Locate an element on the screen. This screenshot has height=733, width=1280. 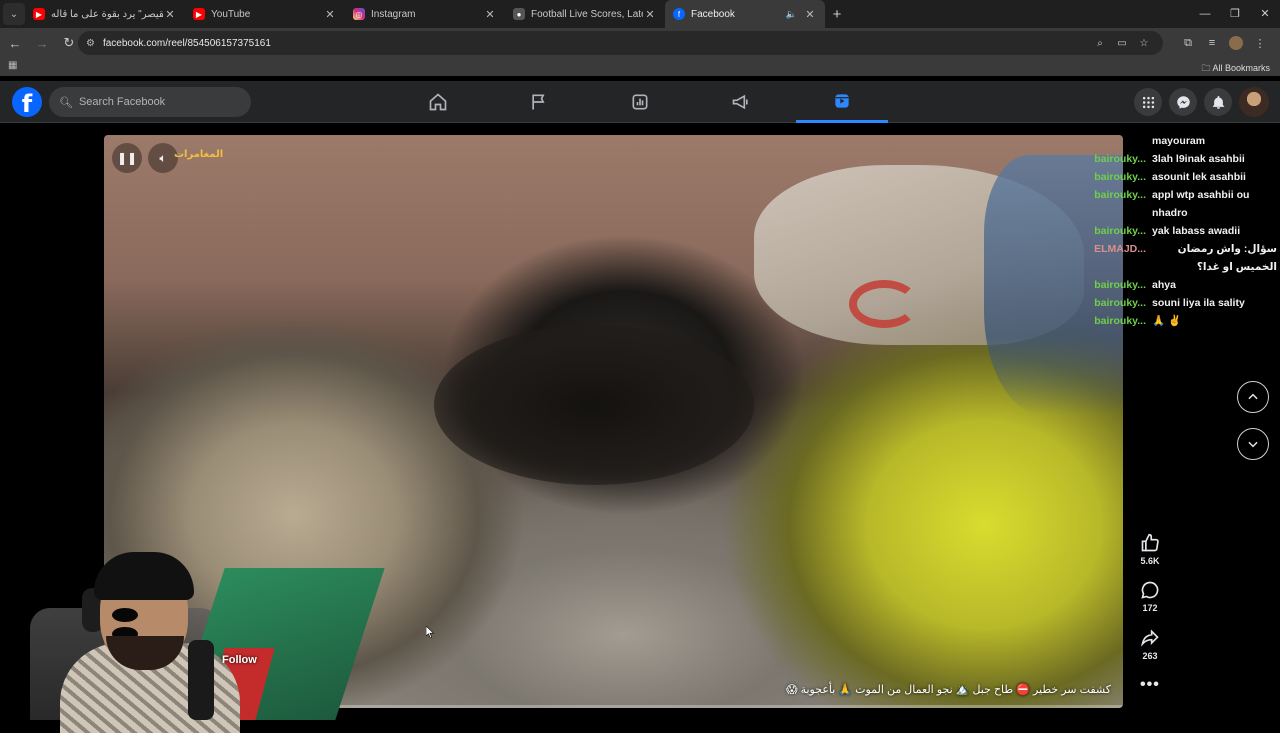
nav-pages is located at coordinates (539, 102).